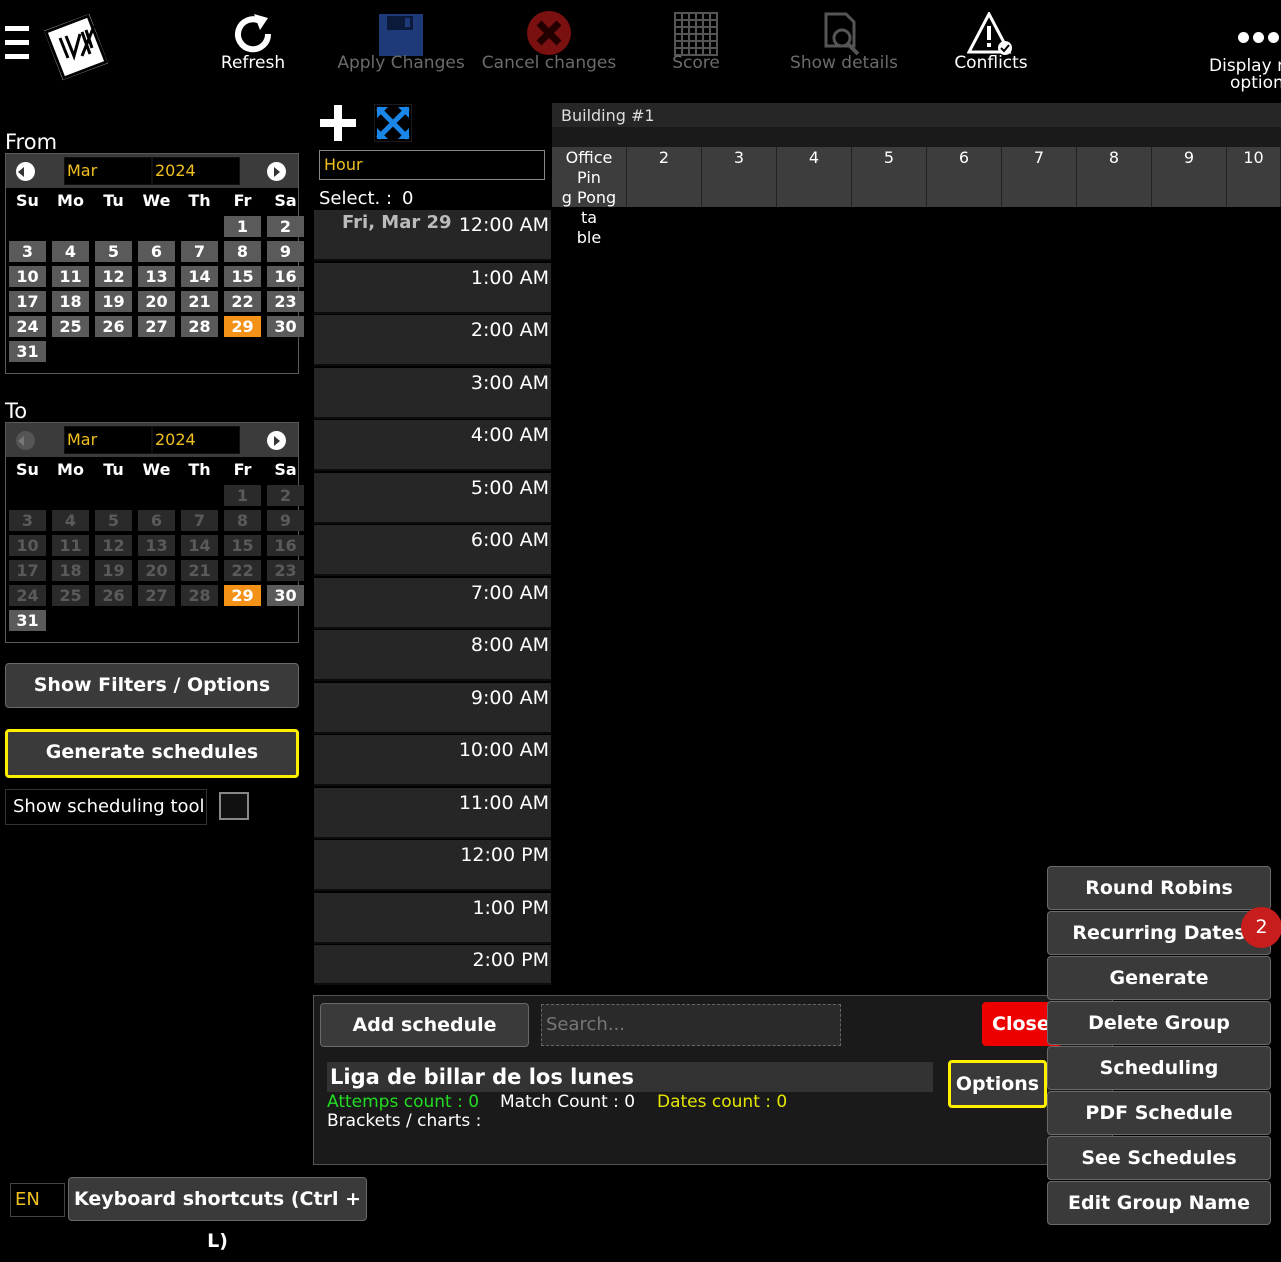 This screenshot has width=1281, height=1262. Describe the element at coordinates (285, 251) in the screenshot. I see `day-cell: 9` at that location.